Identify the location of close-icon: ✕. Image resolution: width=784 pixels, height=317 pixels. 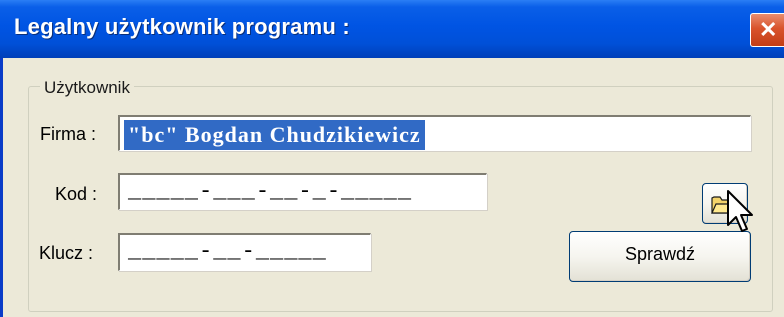
(768, 29).